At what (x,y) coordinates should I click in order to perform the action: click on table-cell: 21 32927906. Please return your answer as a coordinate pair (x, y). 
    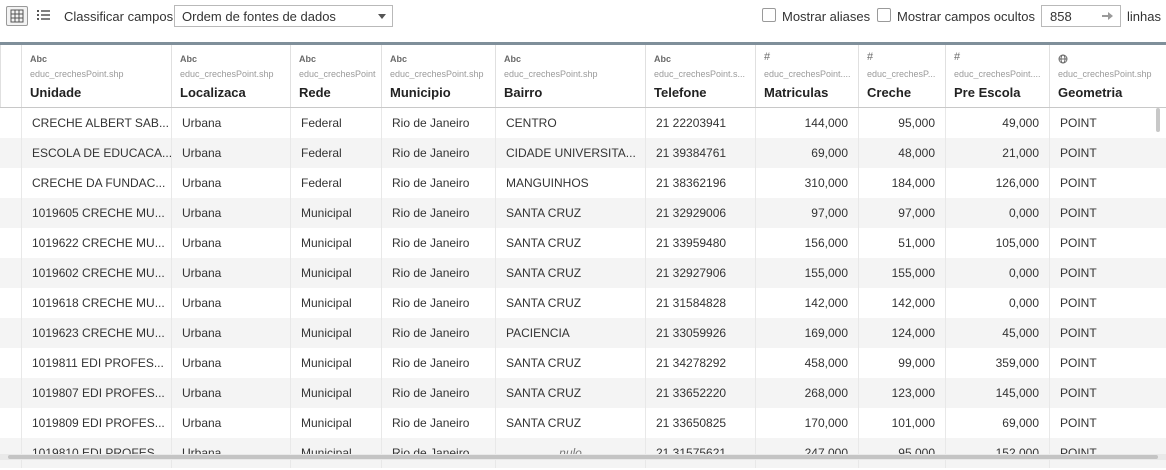
    Looking at the image, I should click on (700, 273).